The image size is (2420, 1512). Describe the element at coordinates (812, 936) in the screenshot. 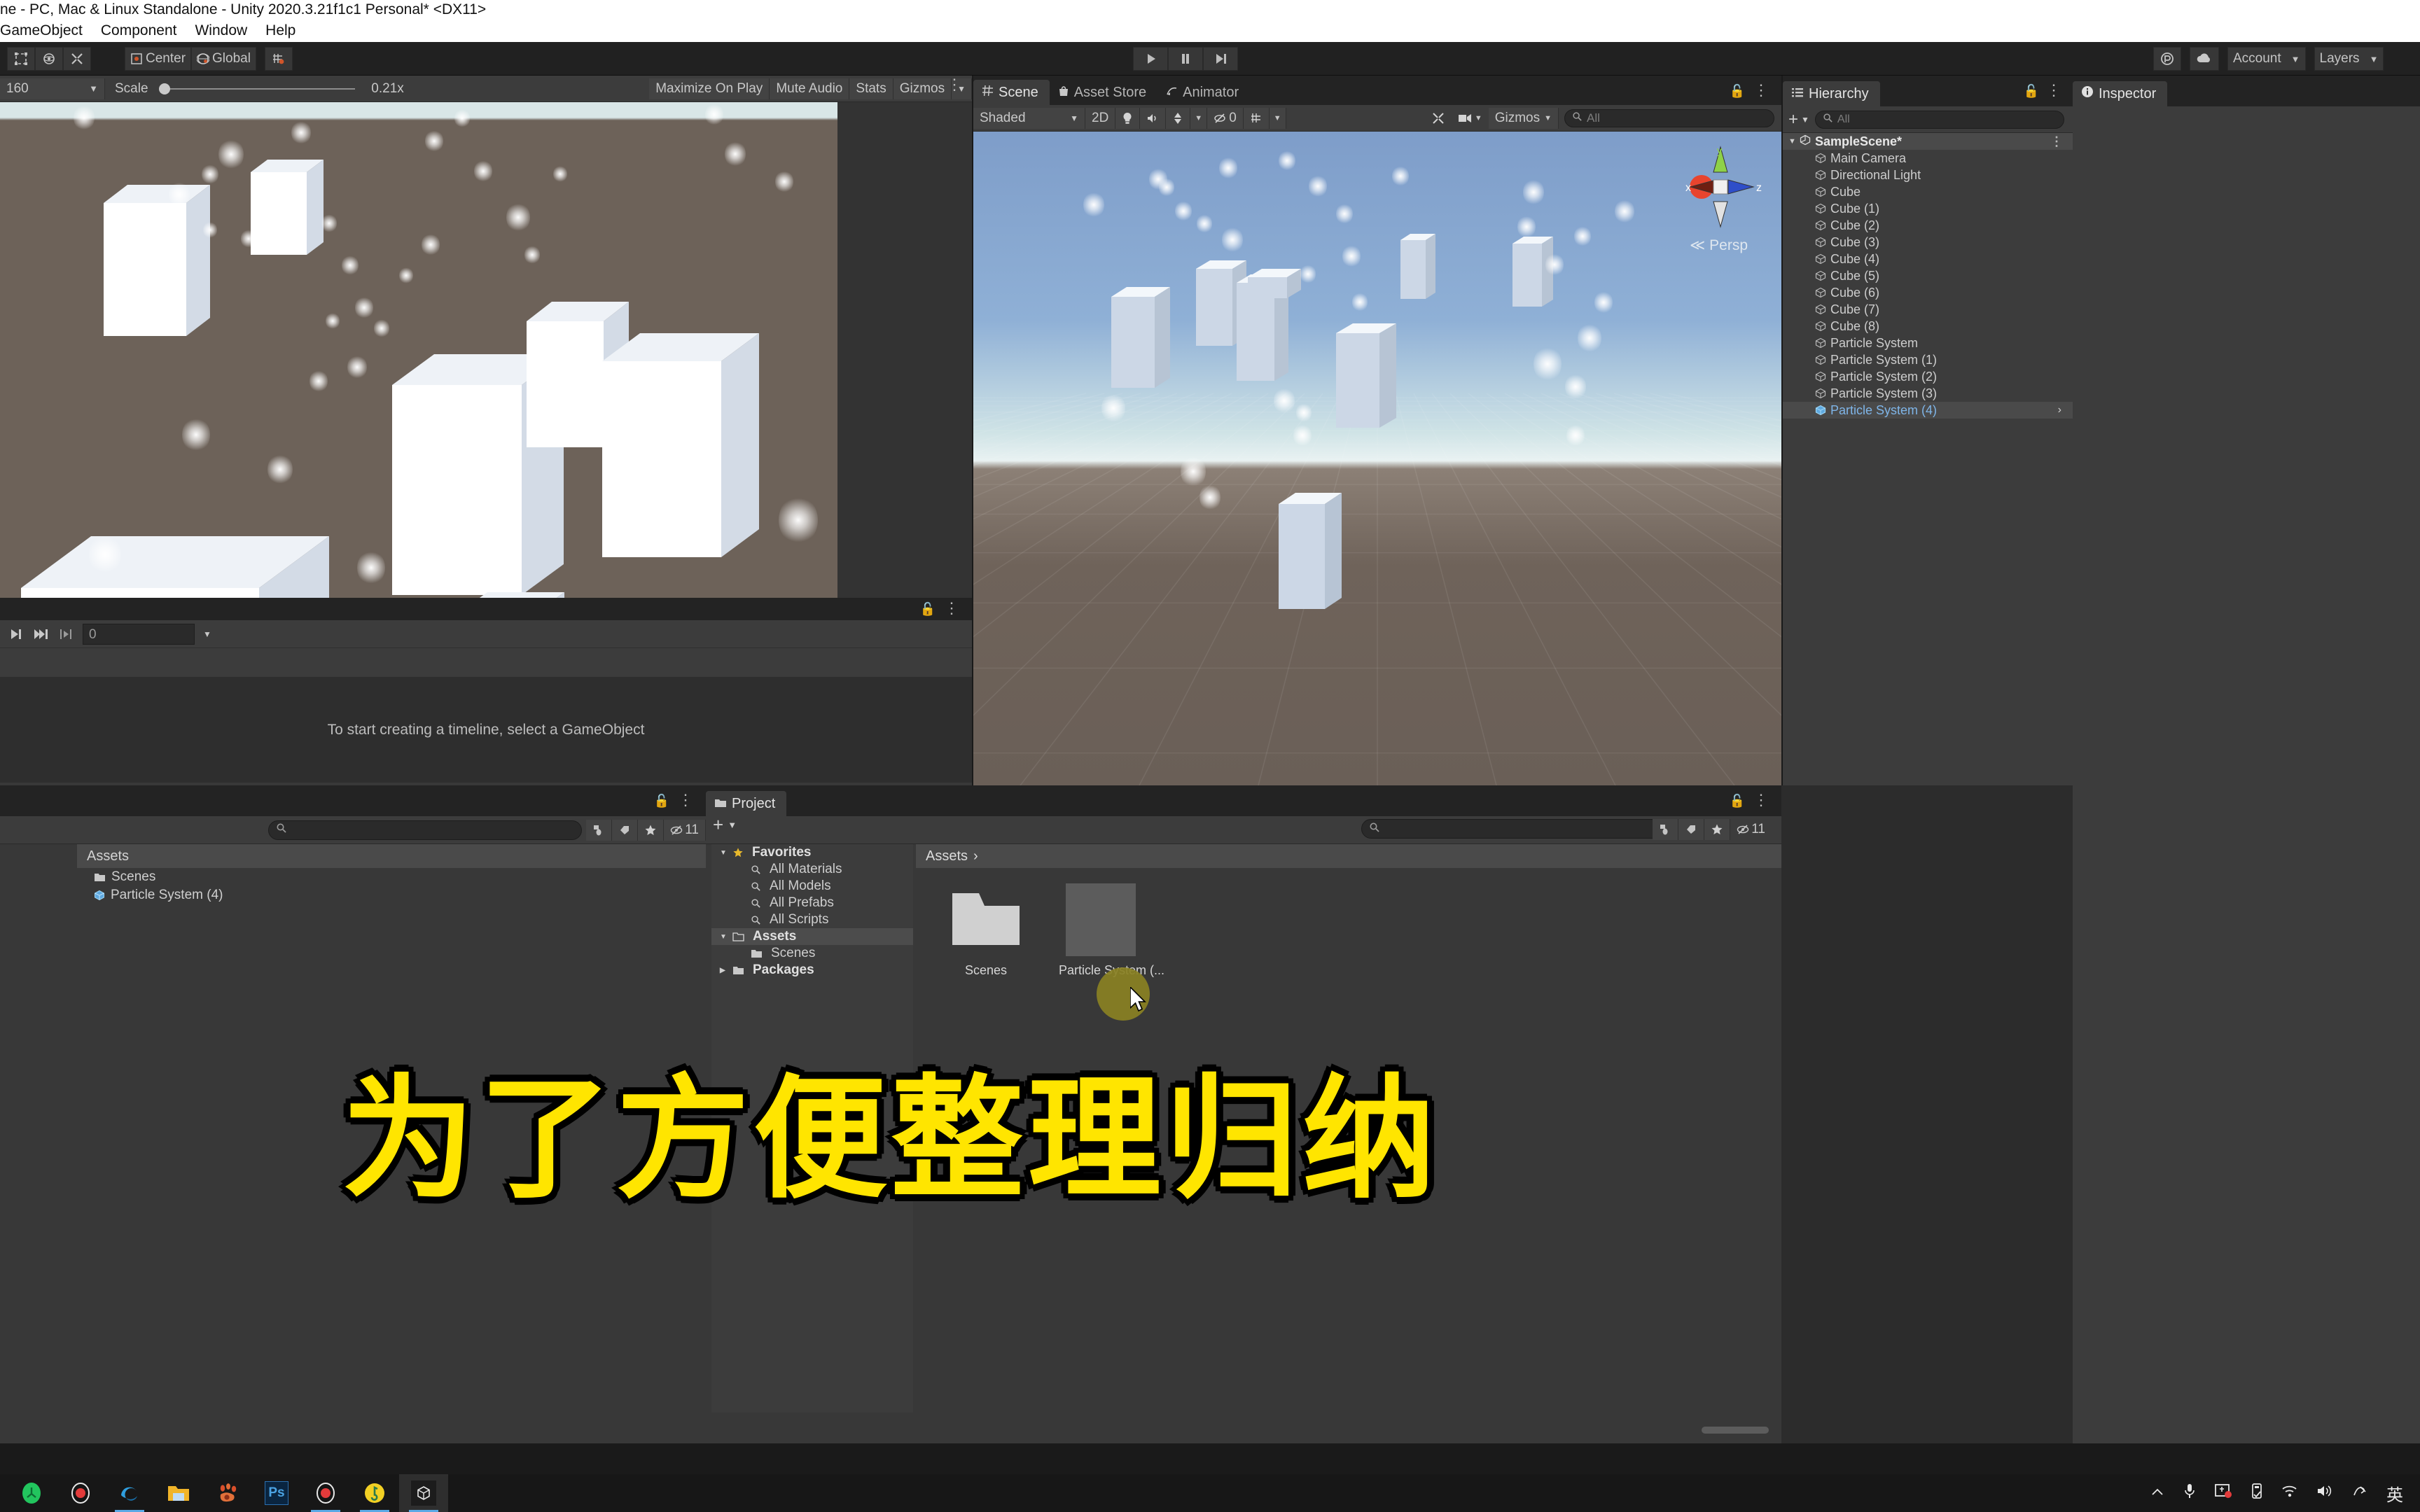

I see `project-tree-item-assets: ▼ Assets` at that location.